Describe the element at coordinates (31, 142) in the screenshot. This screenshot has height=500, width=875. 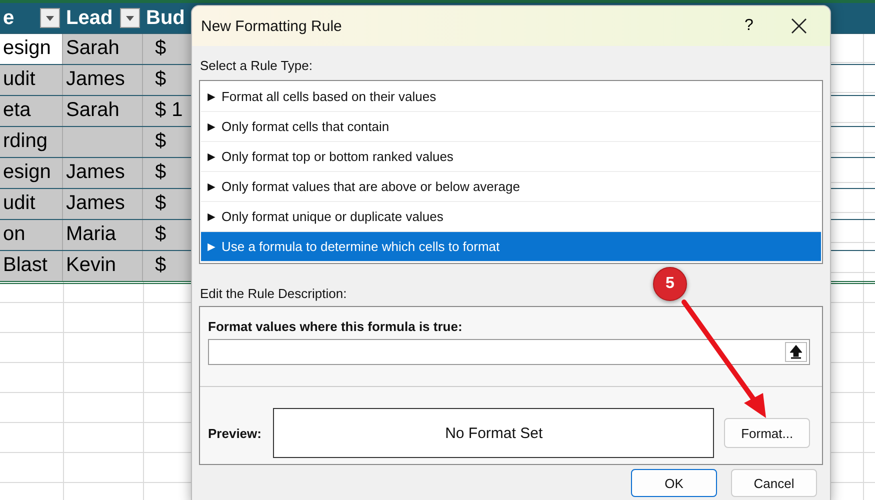
I see `table-cell: rding` at that location.